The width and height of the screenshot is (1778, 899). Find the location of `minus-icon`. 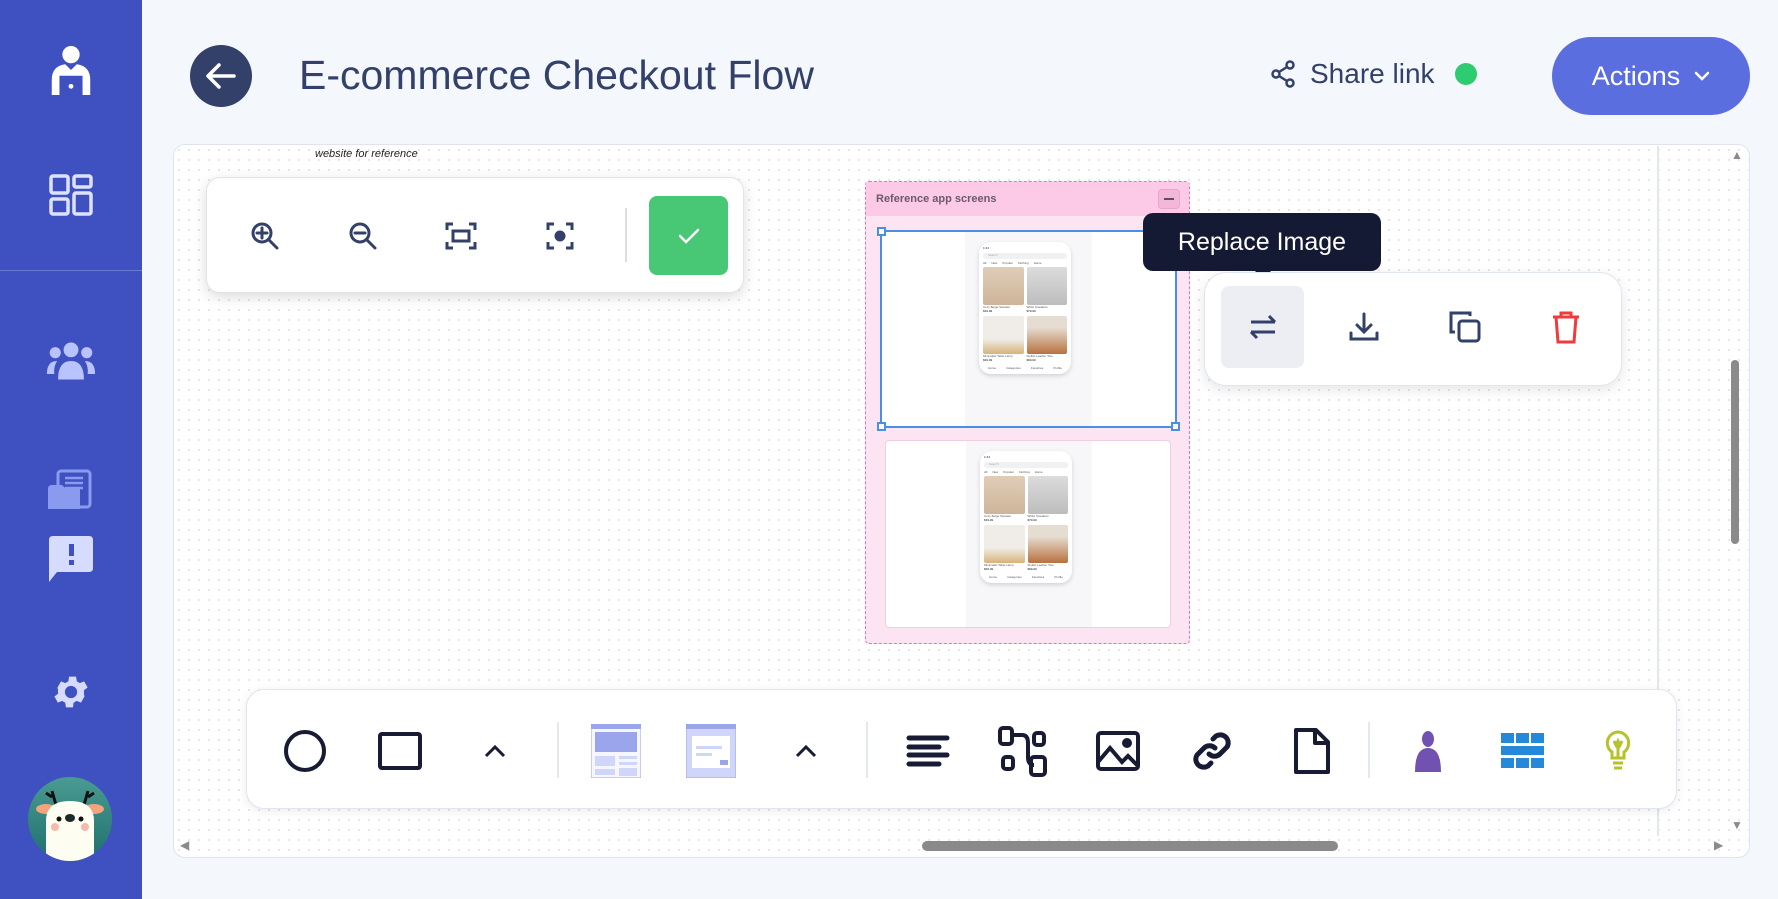

minus-icon is located at coordinates (1169, 199).